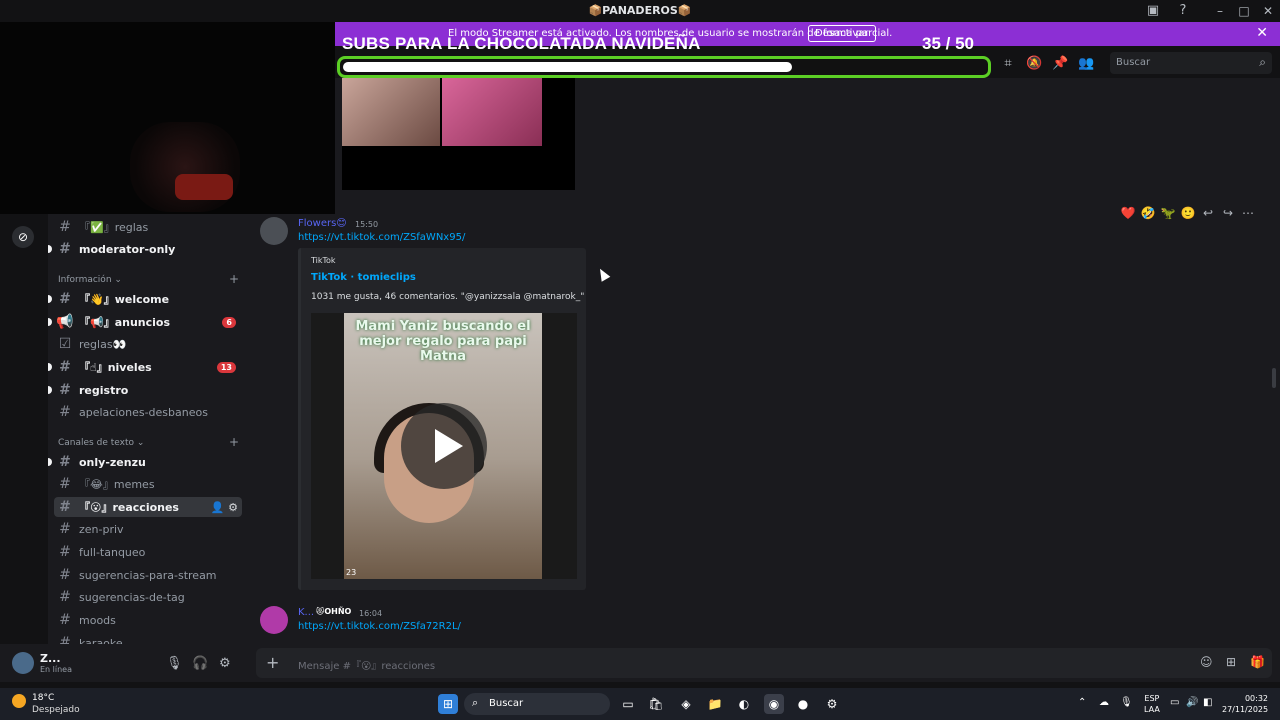 This screenshot has height=720, width=1280. What do you see at coordinates (90, 280) in the screenshot?
I see `category-informacion: Información ⌄` at bounding box center [90, 280].